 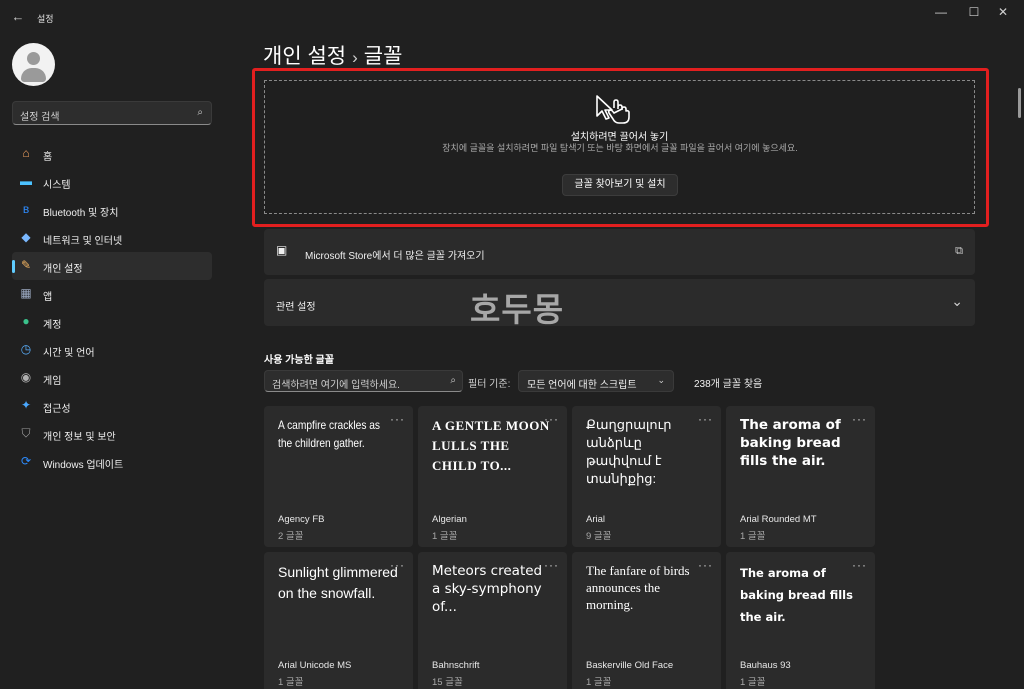 I want to click on font-count: 9 글꼴, so click(x=599, y=536).